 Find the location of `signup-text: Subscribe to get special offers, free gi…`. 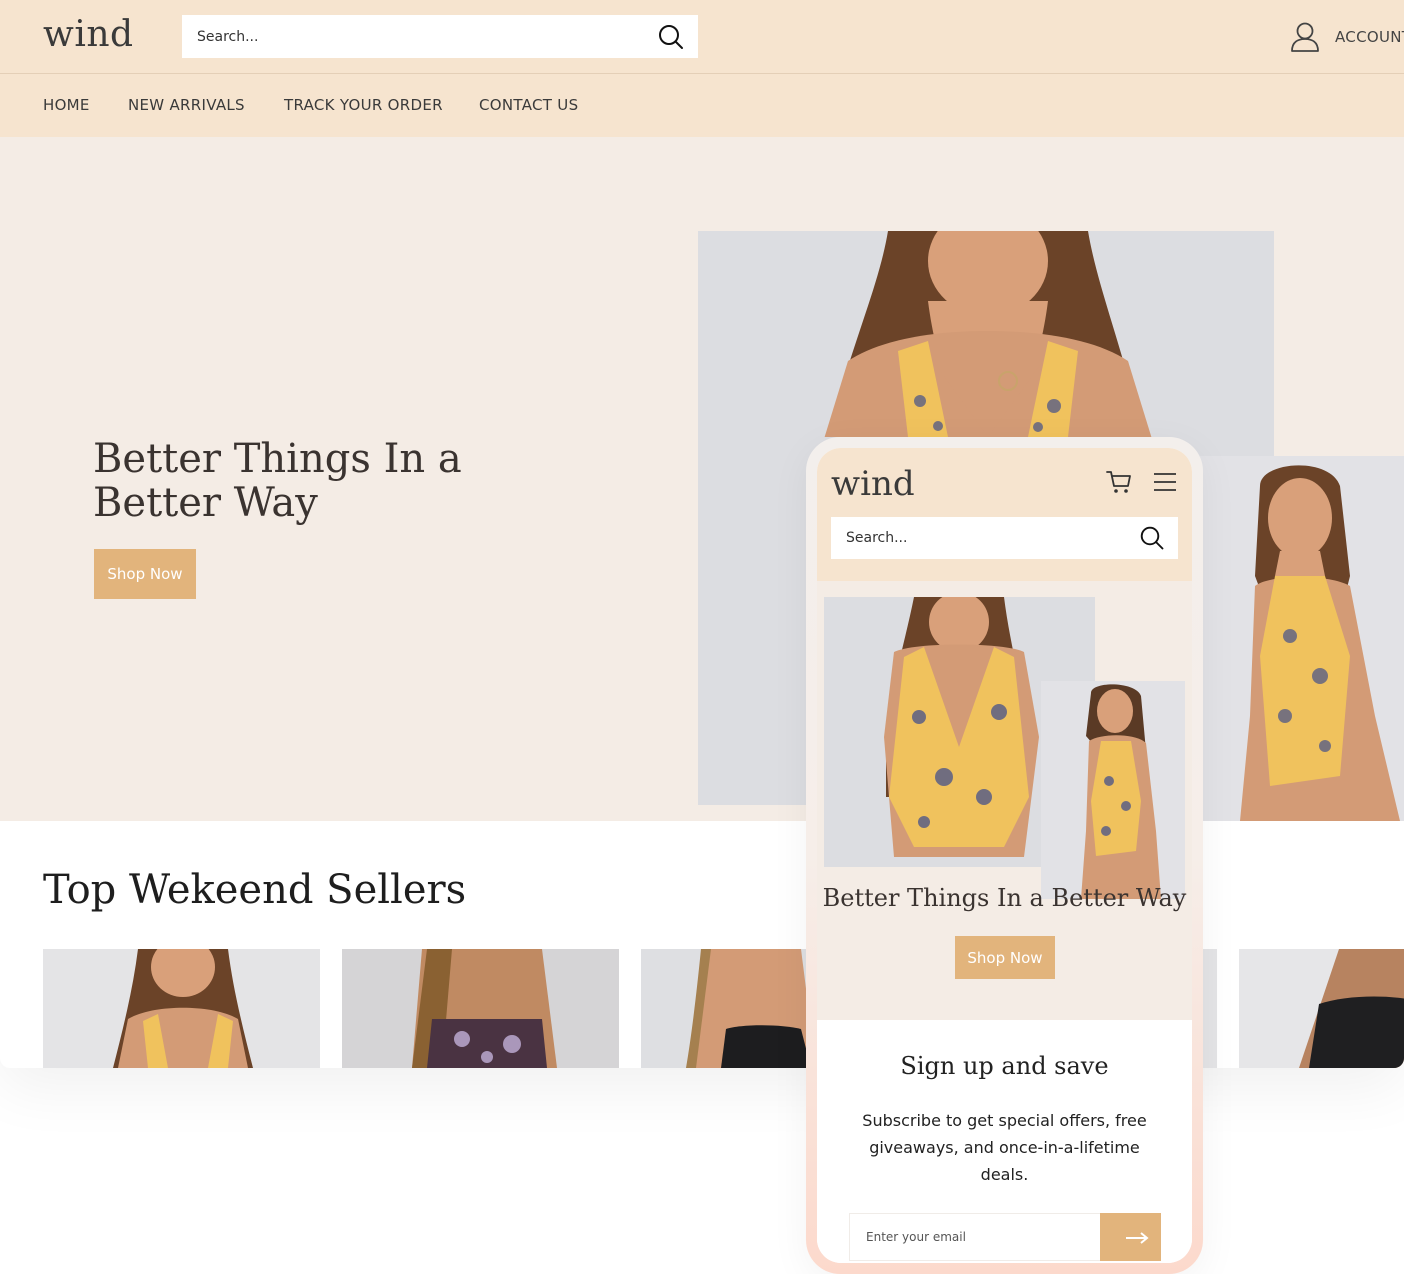

signup-text: Subscribe to get special offers, free gi… is located at coordinates (1004, 1147).